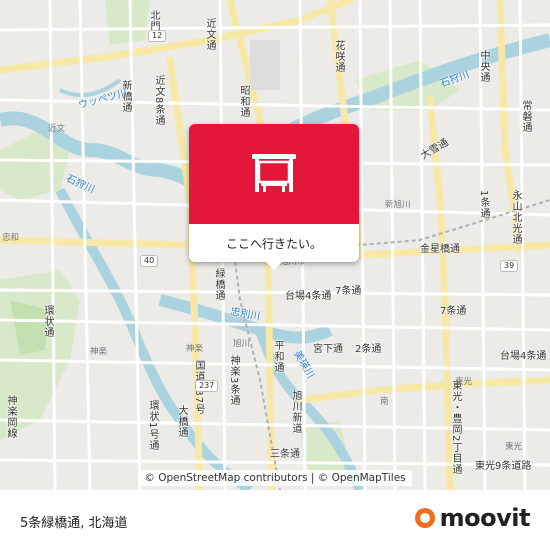 The width and height of the screenshot is (550, 550). I want to click on road-label: 環状1号通, so click(152, 426).